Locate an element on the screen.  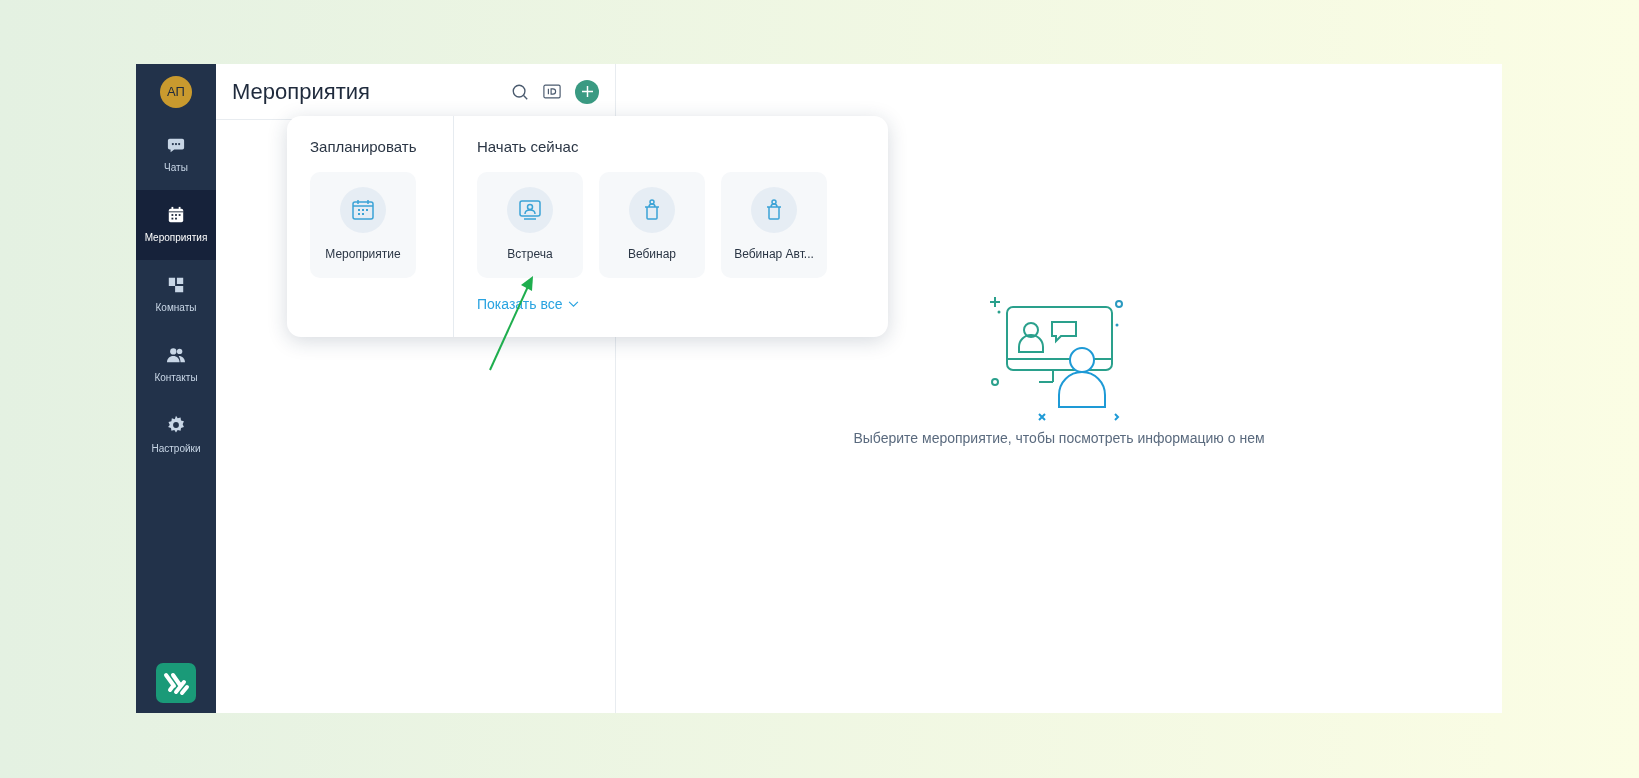
video-call-icon is located at coordinates (530, 209).